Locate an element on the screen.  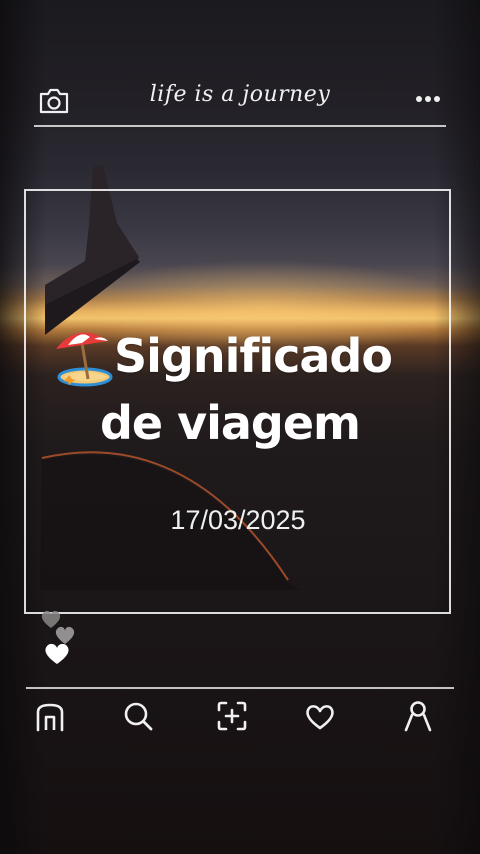
nav-add is located at coordinates (232, 716).